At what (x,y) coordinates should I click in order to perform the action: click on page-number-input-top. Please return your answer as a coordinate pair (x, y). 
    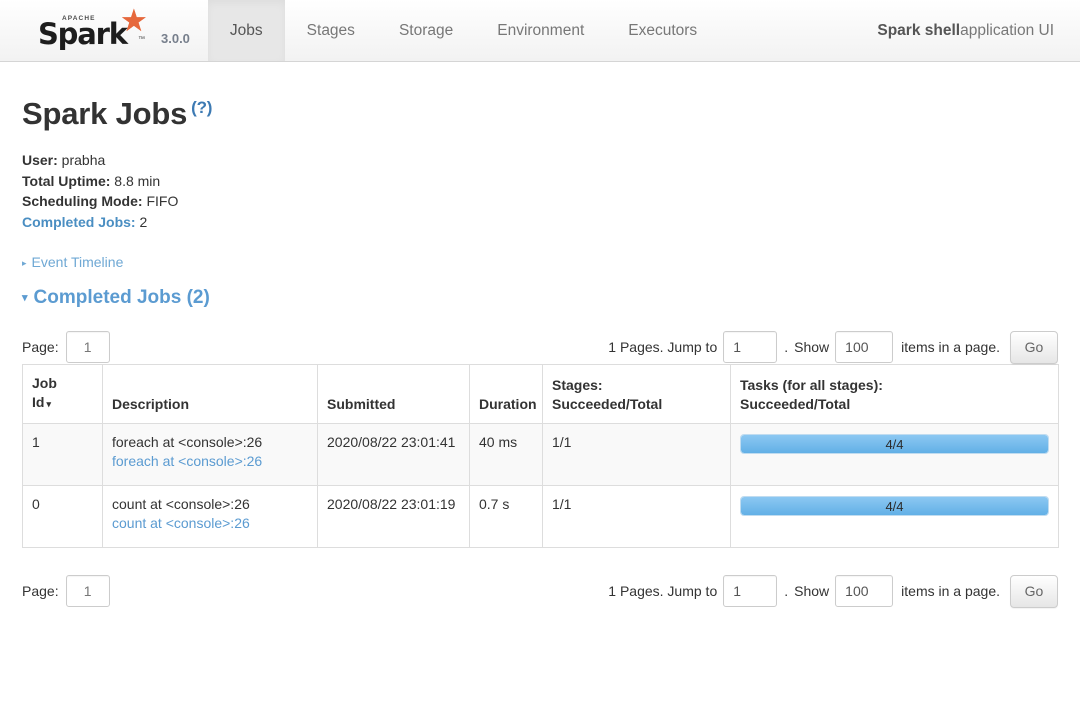
    Looking at the image, I should click on (87, 347).